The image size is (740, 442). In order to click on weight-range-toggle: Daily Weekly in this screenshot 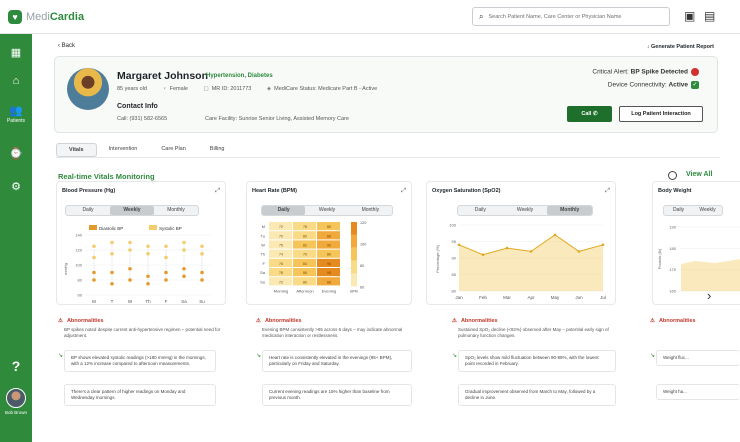, I will do `click(693, 210)`.